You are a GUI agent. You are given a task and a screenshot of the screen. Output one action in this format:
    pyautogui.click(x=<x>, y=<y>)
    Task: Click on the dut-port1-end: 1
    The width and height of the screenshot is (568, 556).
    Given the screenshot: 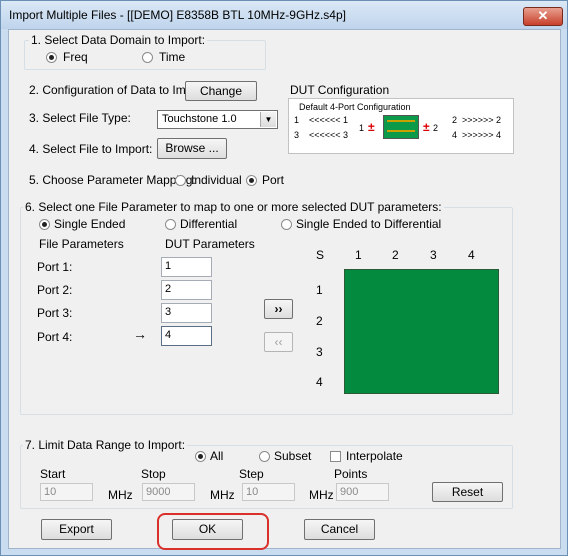 What is the action you would take?
    pyautogui.click(x=346, y=120)
    